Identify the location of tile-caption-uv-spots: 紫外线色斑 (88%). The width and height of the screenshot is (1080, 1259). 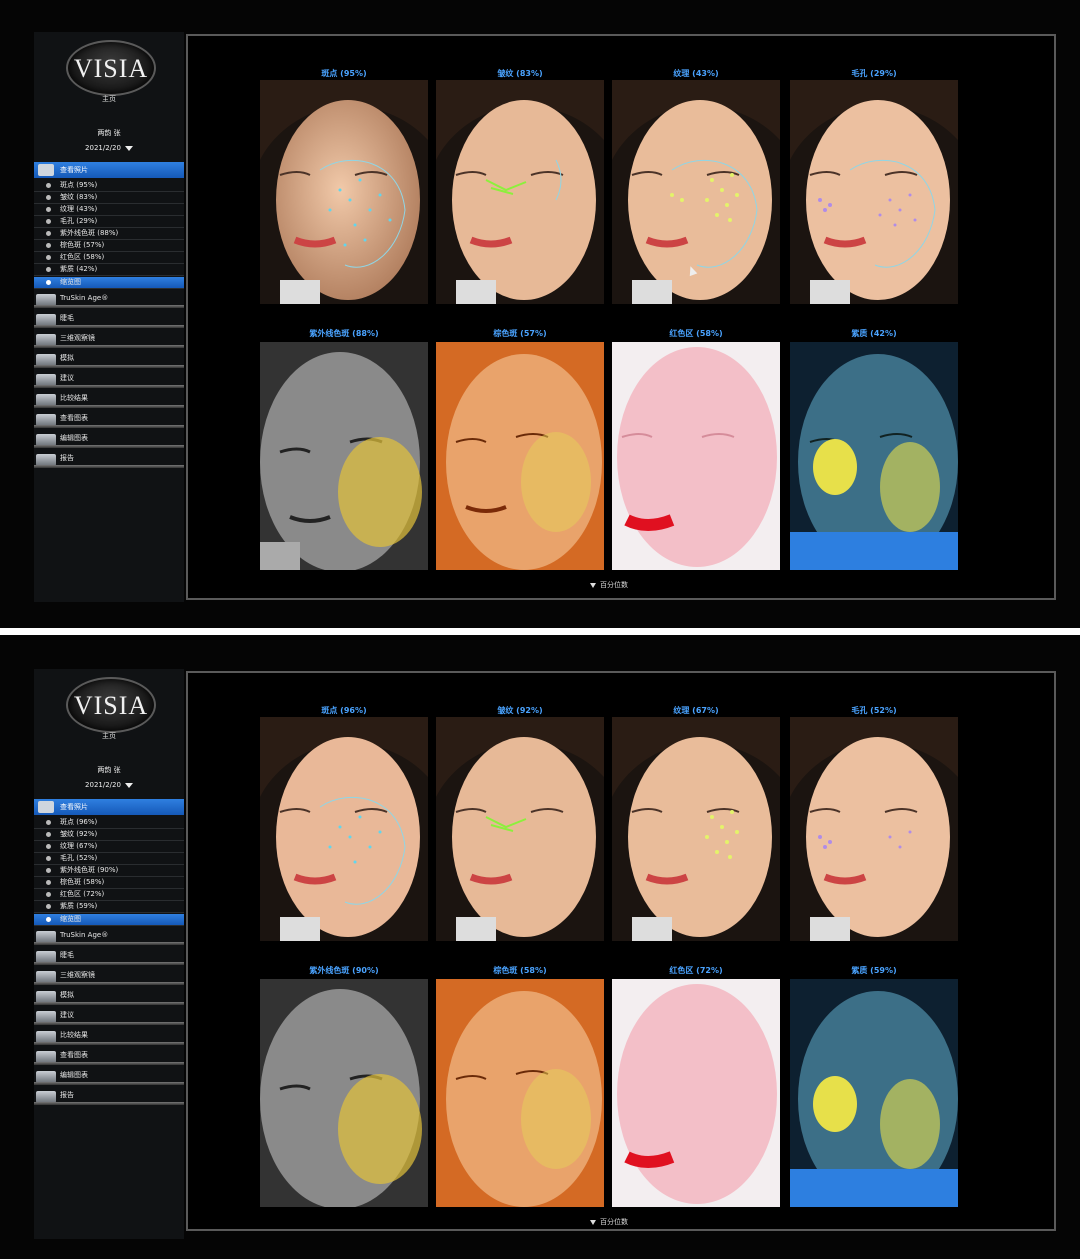
(344, 333).